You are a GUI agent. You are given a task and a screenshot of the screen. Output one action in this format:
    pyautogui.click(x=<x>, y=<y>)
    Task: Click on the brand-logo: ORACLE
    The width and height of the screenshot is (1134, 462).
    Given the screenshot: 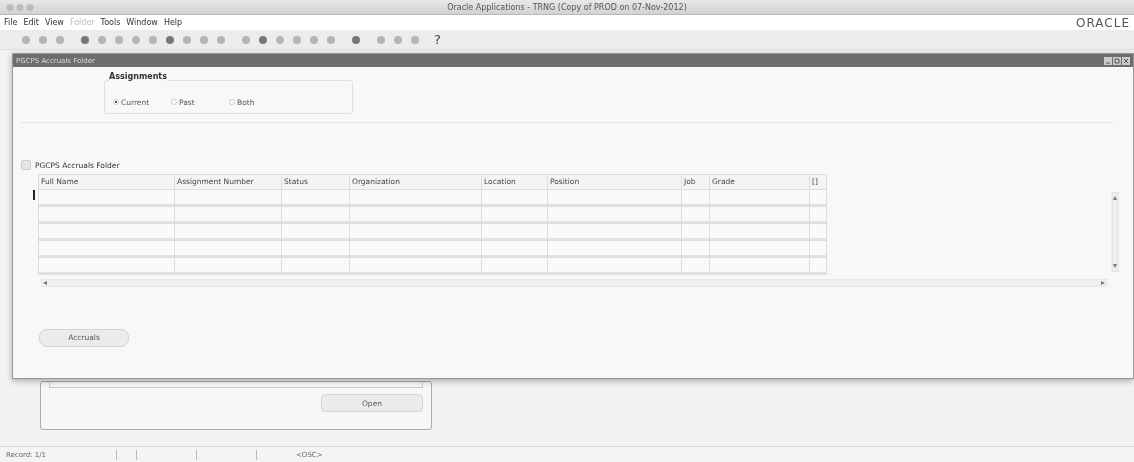 What is the action you would take?
    pyautogui.click(x=1103, y=22)
    